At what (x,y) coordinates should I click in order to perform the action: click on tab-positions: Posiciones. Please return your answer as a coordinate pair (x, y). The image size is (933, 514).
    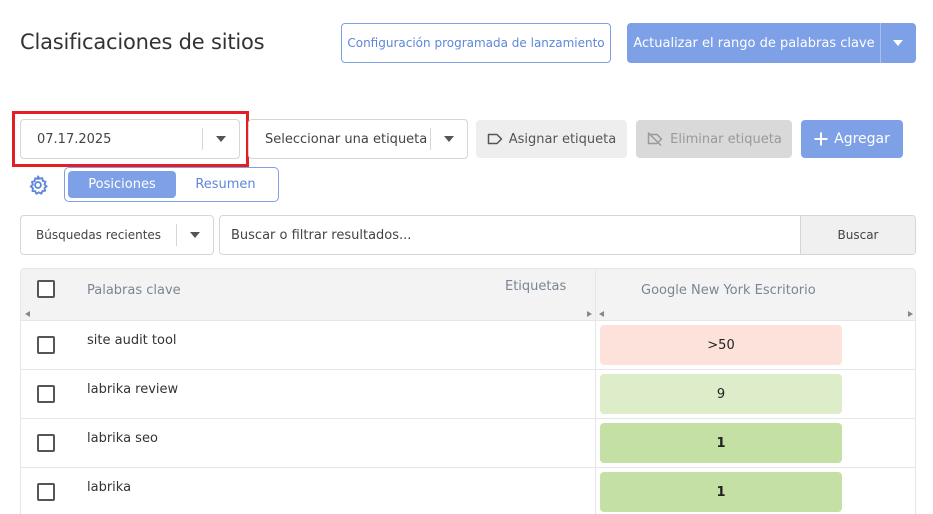
    Looking at the image, I should click on (122, 184).